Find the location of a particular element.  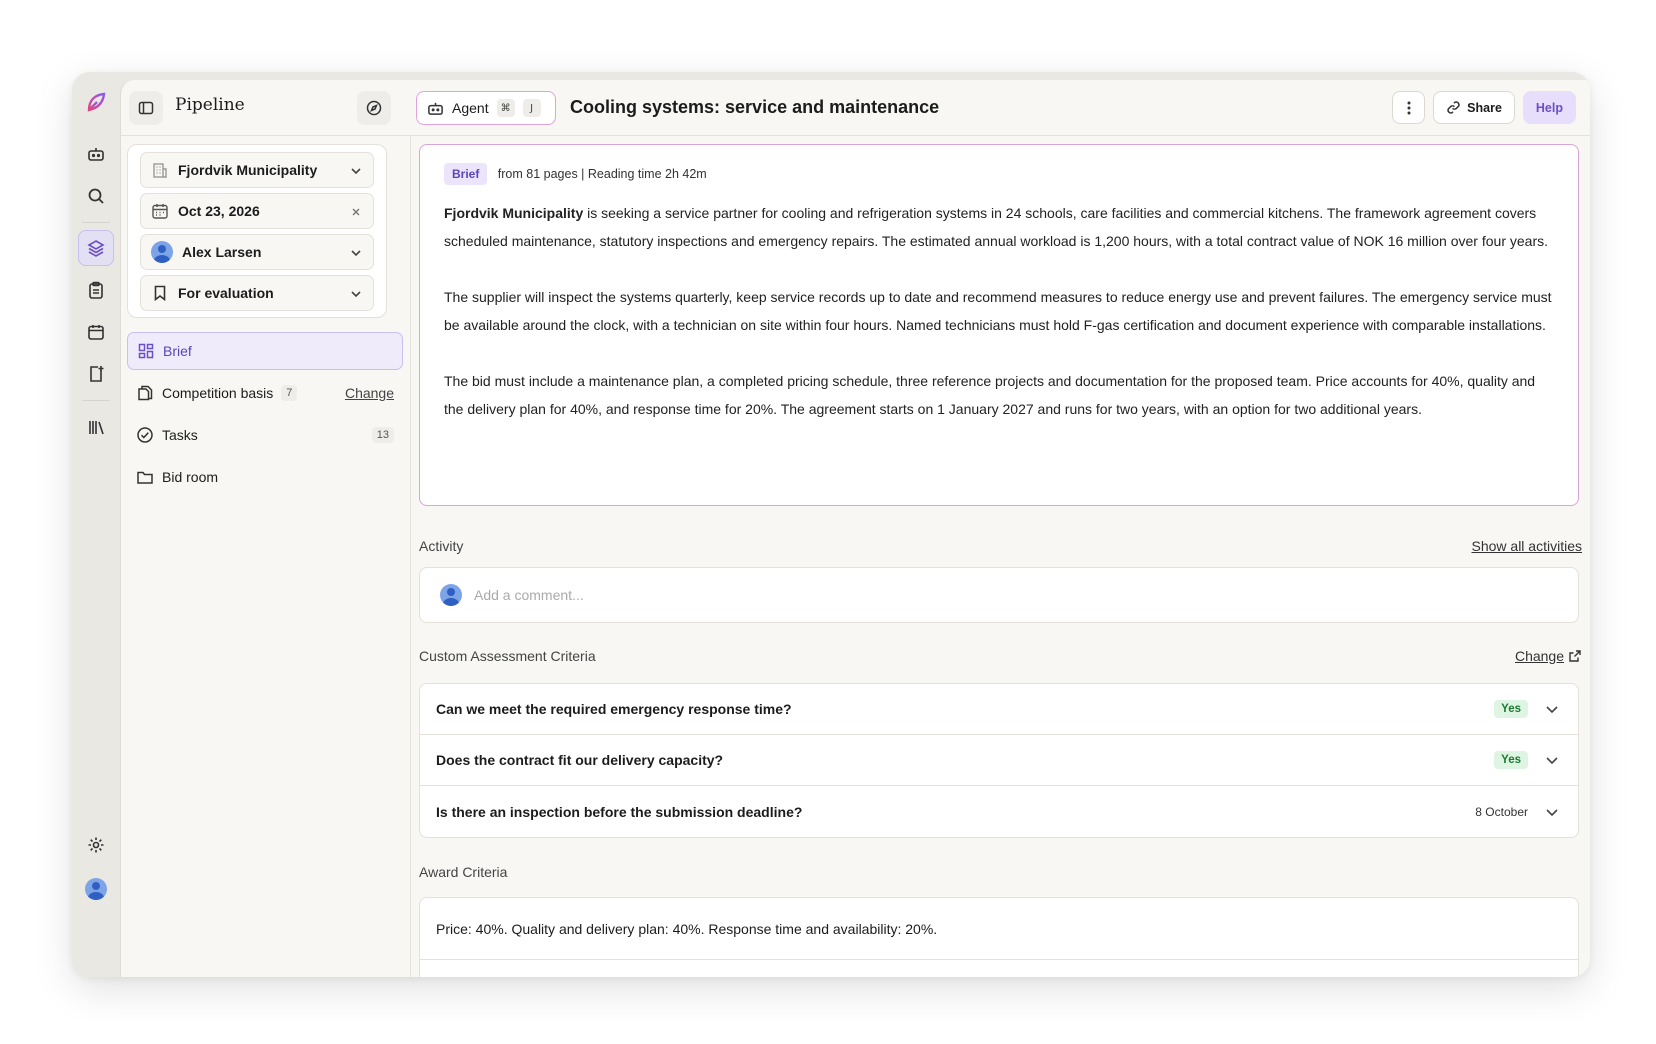

share-button: Share is located at coordinates (1474, 107).